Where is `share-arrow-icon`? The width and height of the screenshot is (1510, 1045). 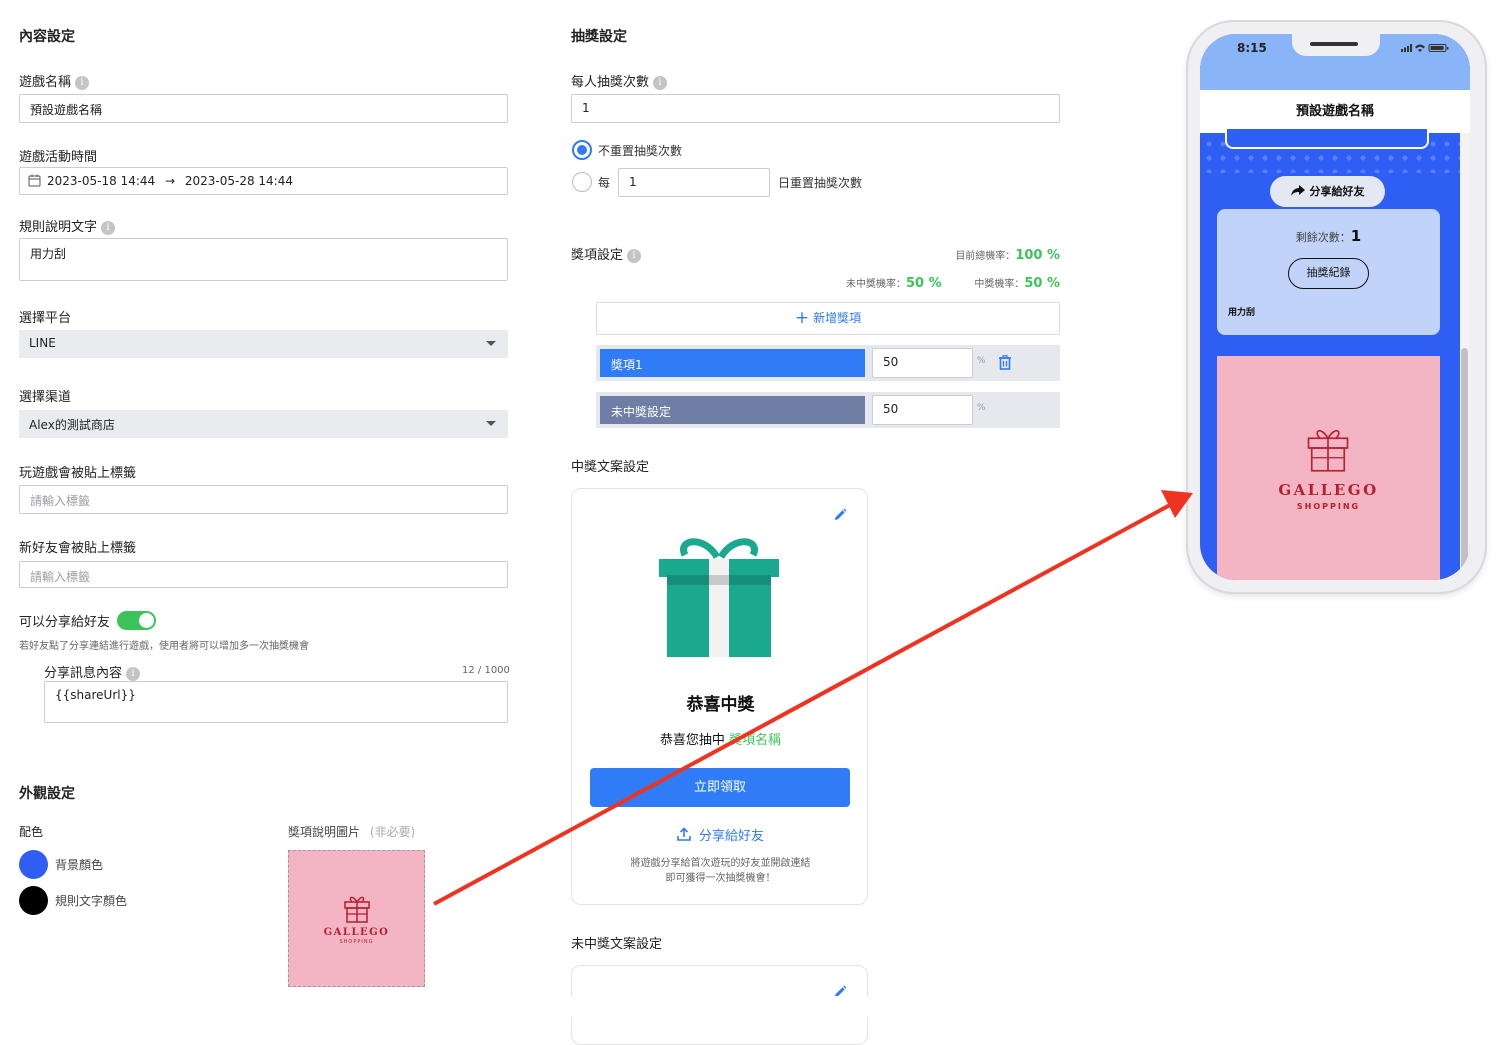
share-arrow-icon is located at coordinates (1297, 190).